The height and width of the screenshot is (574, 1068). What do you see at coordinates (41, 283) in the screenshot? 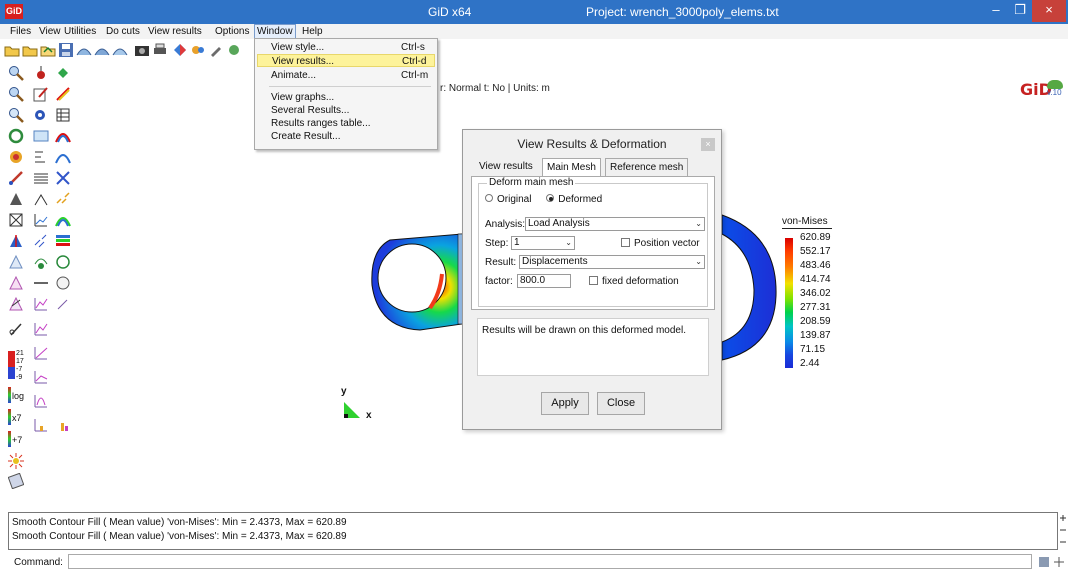
I see `line-icon` at bounding box center [41, 283].